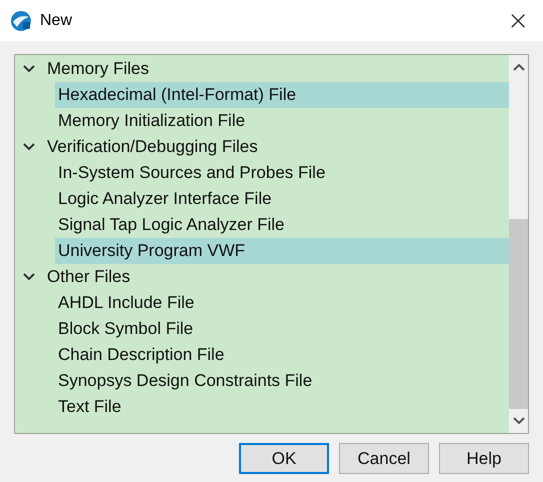 This screenshot has height=482, width=543. Describe the element at coordinates (282, 329) in the screenshot. I see `tree-item: Block Symbol File` at that location.